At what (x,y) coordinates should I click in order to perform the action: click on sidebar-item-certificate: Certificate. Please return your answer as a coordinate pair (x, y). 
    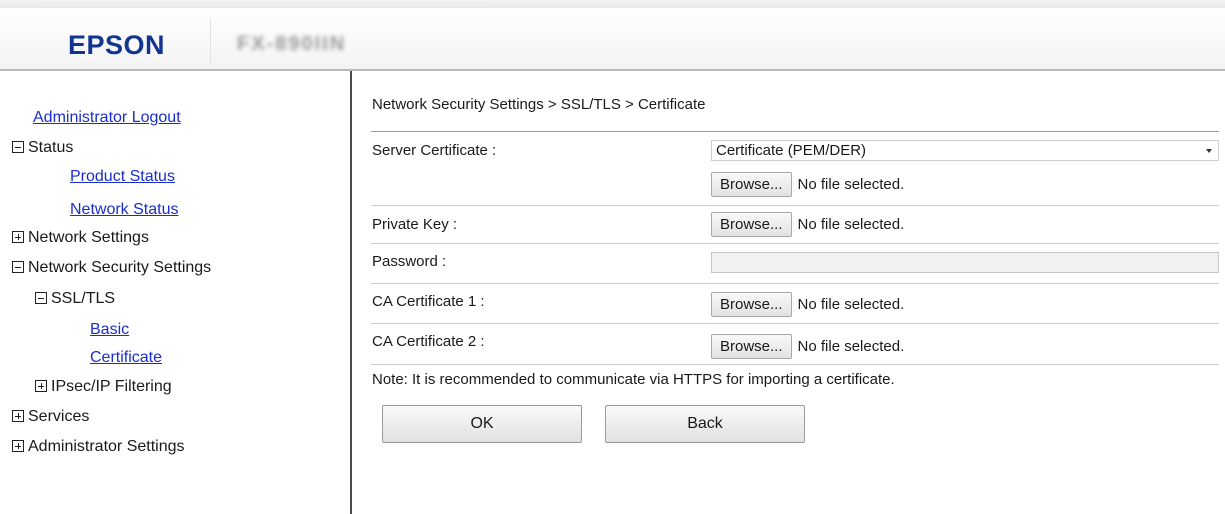
    Looking at the image, I should click on (126, 358).